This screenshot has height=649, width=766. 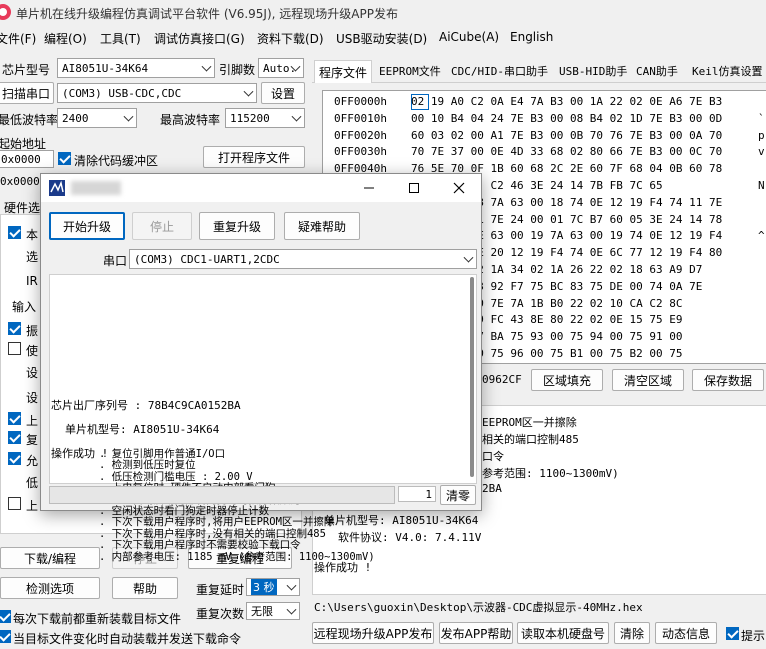 I want to click on clear-button: 清除, so click(x=632, y=633).